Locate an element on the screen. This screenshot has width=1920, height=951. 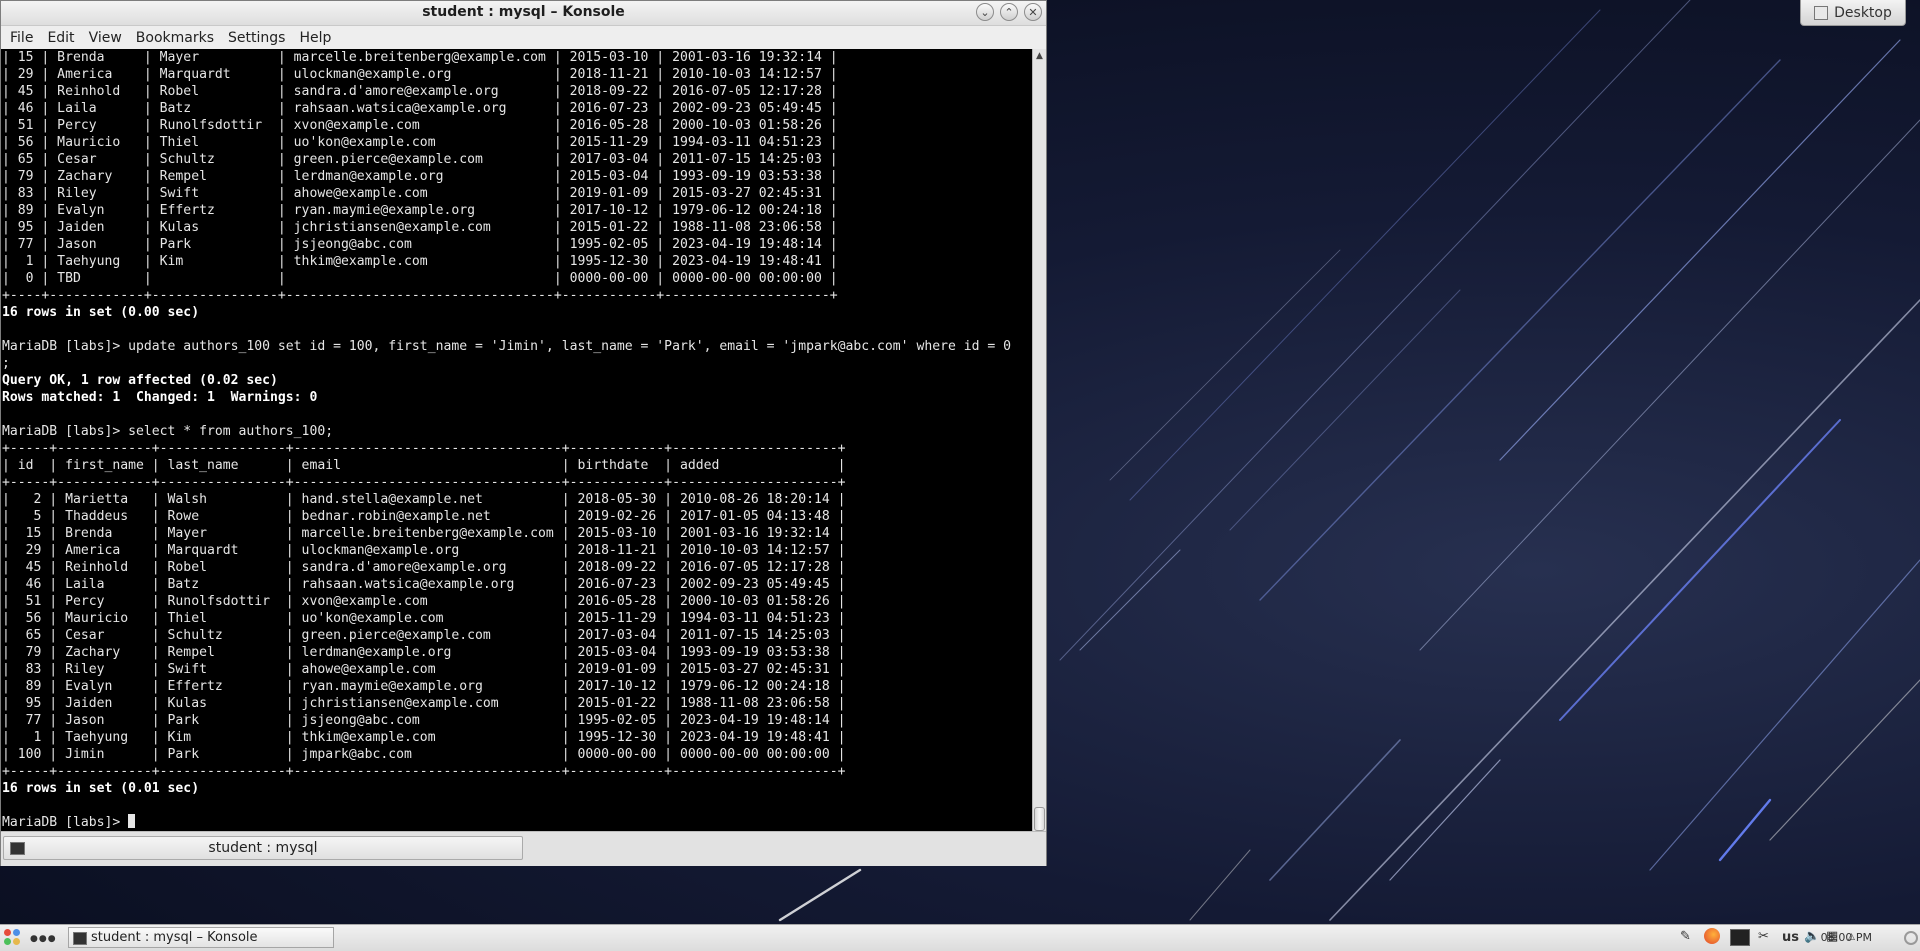
firefox-icon is located at coordinates (1712, 936).